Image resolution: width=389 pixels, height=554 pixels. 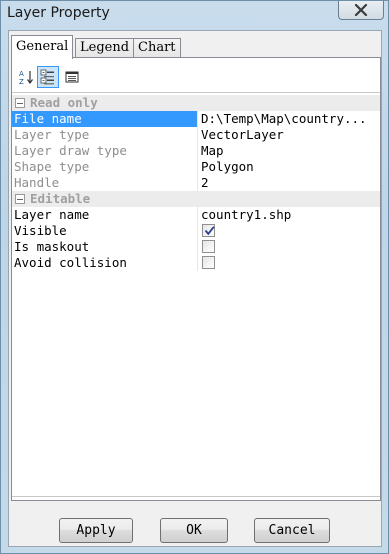 I want to click on close-button, so click(x=361, y=10).